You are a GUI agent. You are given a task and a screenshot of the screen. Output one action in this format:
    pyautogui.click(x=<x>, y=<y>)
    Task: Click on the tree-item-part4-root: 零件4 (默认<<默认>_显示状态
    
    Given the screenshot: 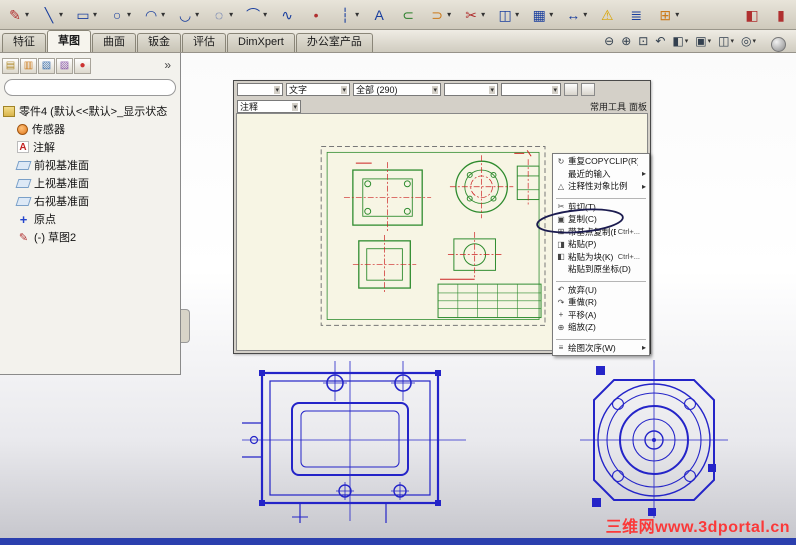 What is the action you would take?
    pyautogui.click(x=91, y=111)
    